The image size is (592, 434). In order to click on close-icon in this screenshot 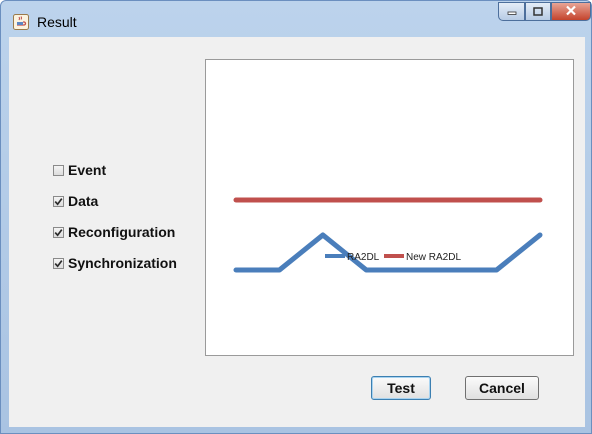, I will do `click(571, 12)`.